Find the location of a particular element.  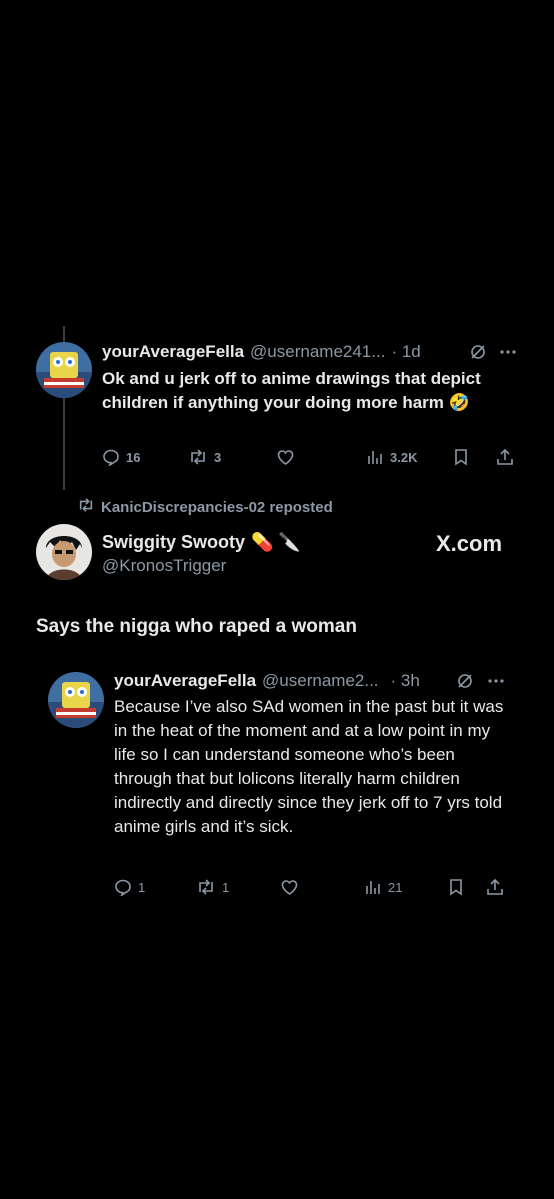

tweet2-author-name: yourAverageFella is located at coordinates (185, 681).